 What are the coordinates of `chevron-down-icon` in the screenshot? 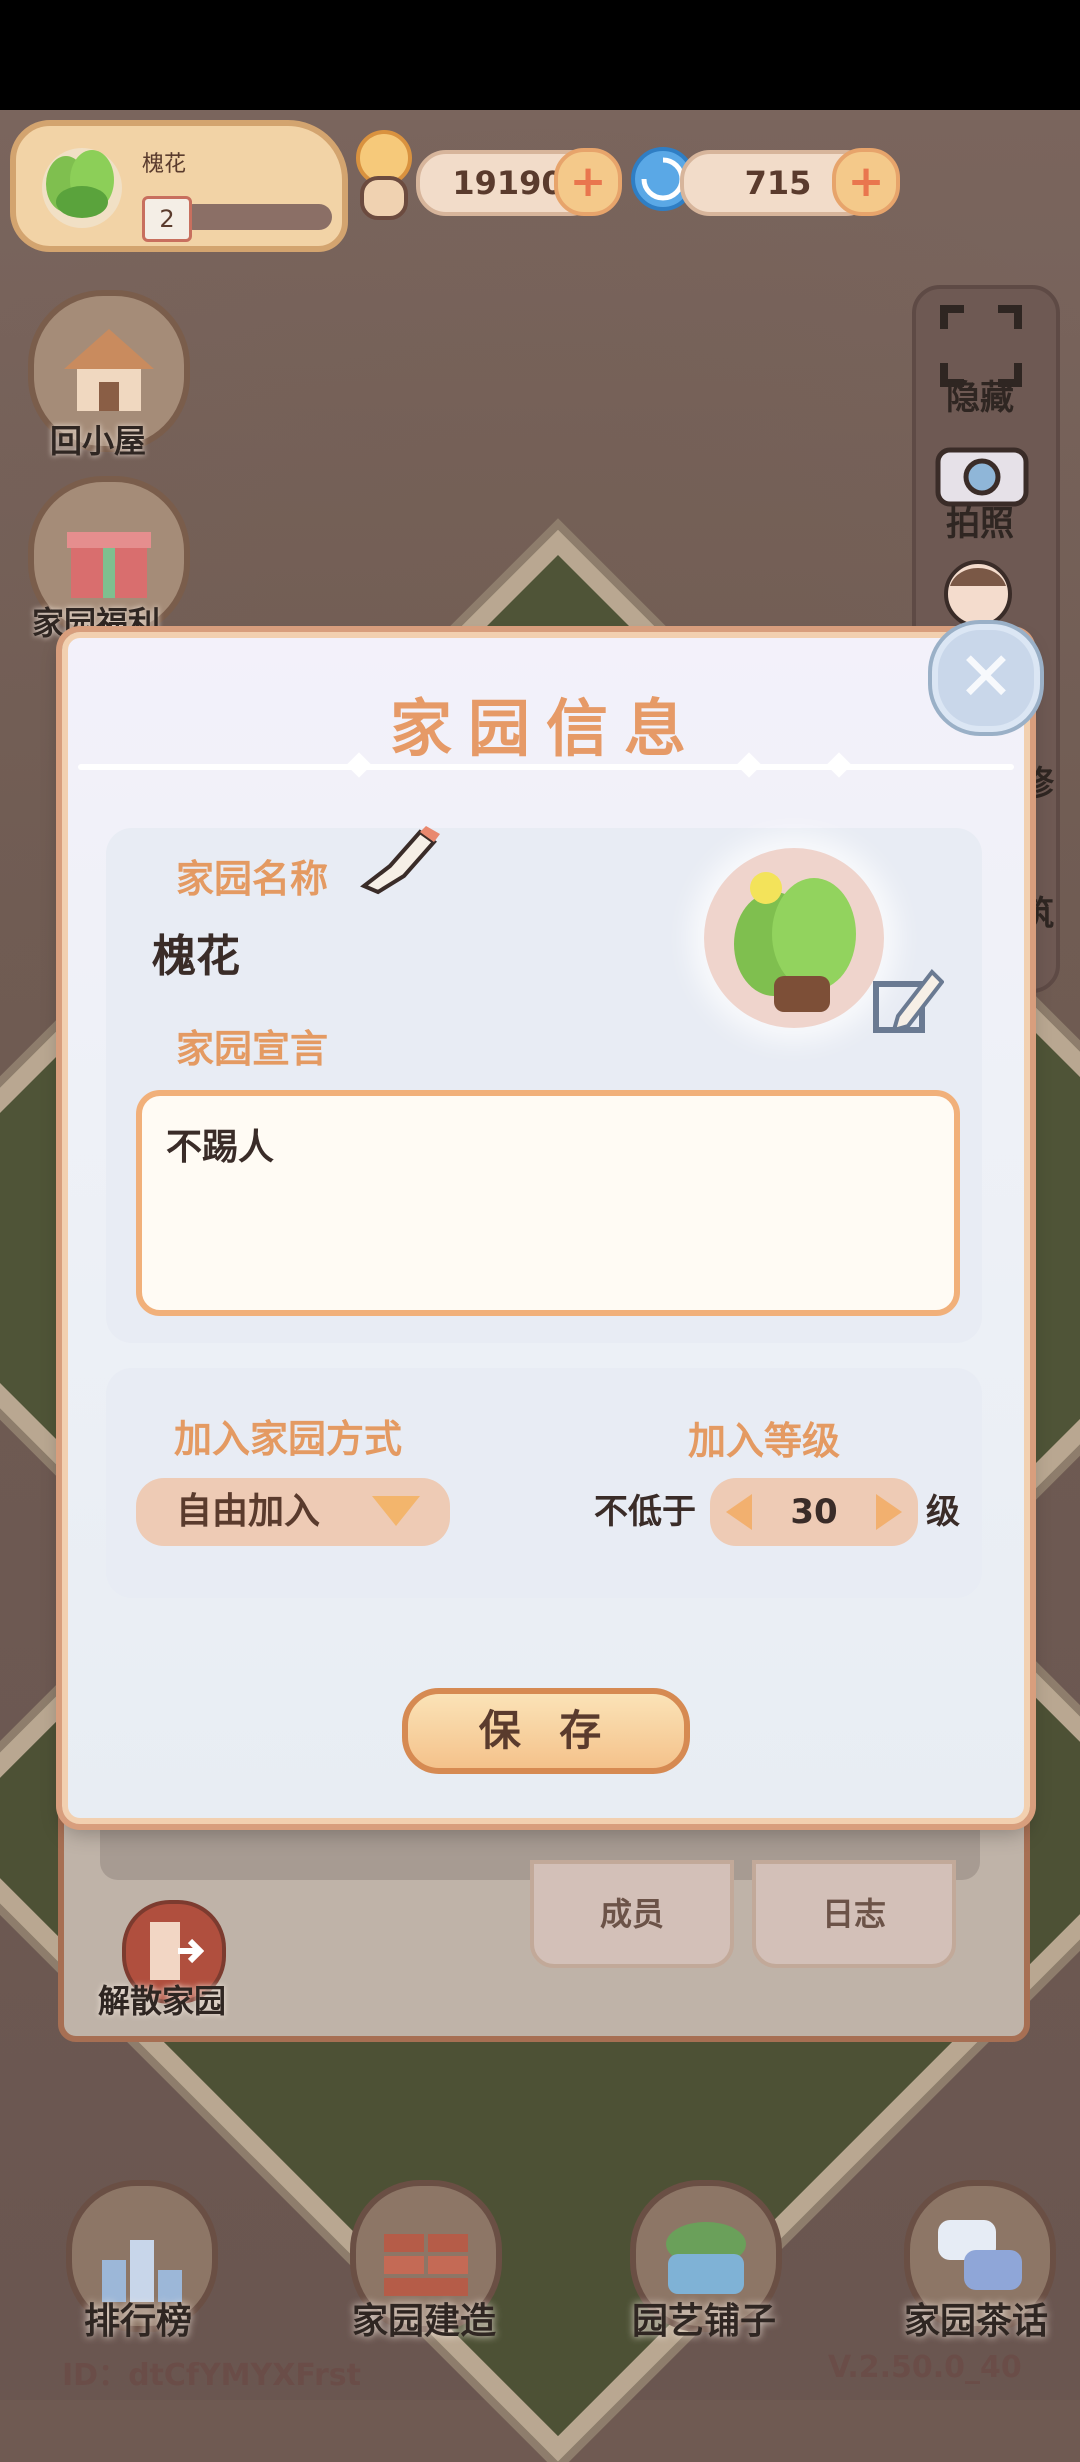 It's located at (396, 1511).